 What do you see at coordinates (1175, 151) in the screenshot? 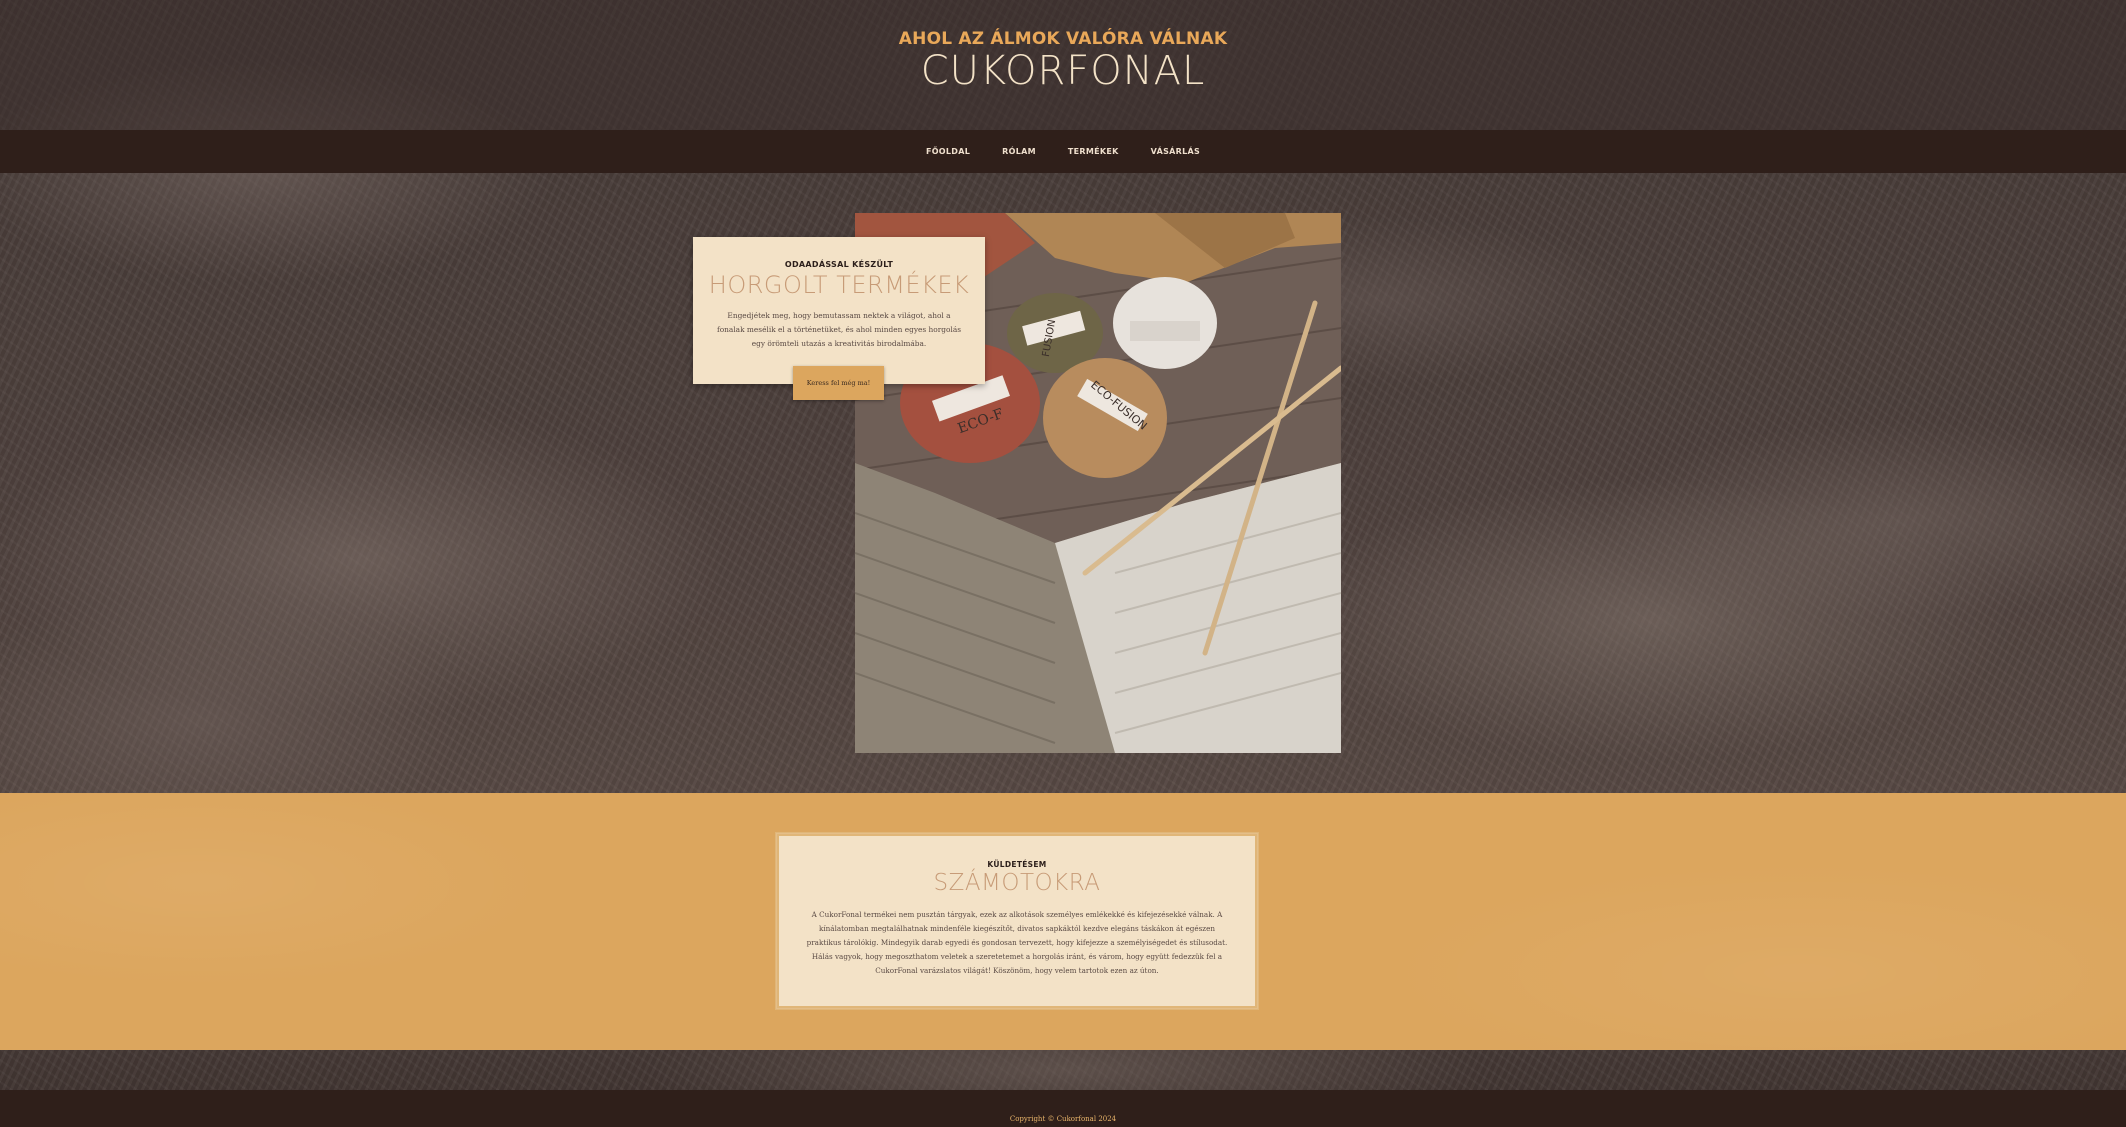
I see `nav-item-vasarlas: VÁSÁRLÁS` at bounding box center [1175, 151].